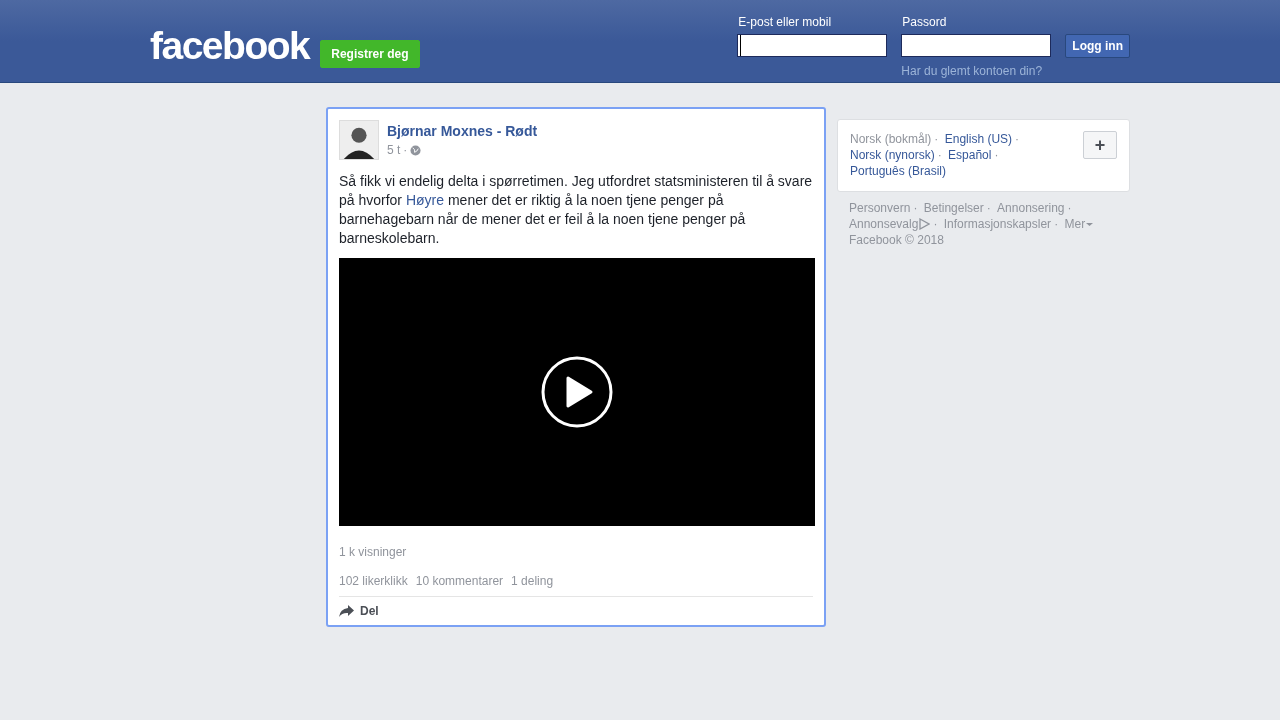 This screenshot has width=1280, height=720. What do you see at coordinates (970, 155) in the screenshot?
I see `language-link: Español` at bounding box center [970, 155].